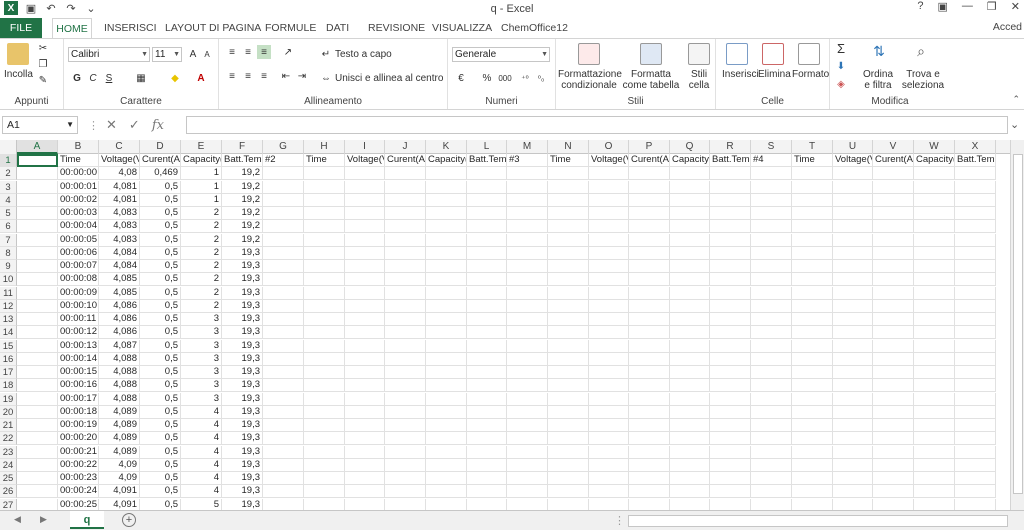  I want to click on cell-q9, so click(690, 266).